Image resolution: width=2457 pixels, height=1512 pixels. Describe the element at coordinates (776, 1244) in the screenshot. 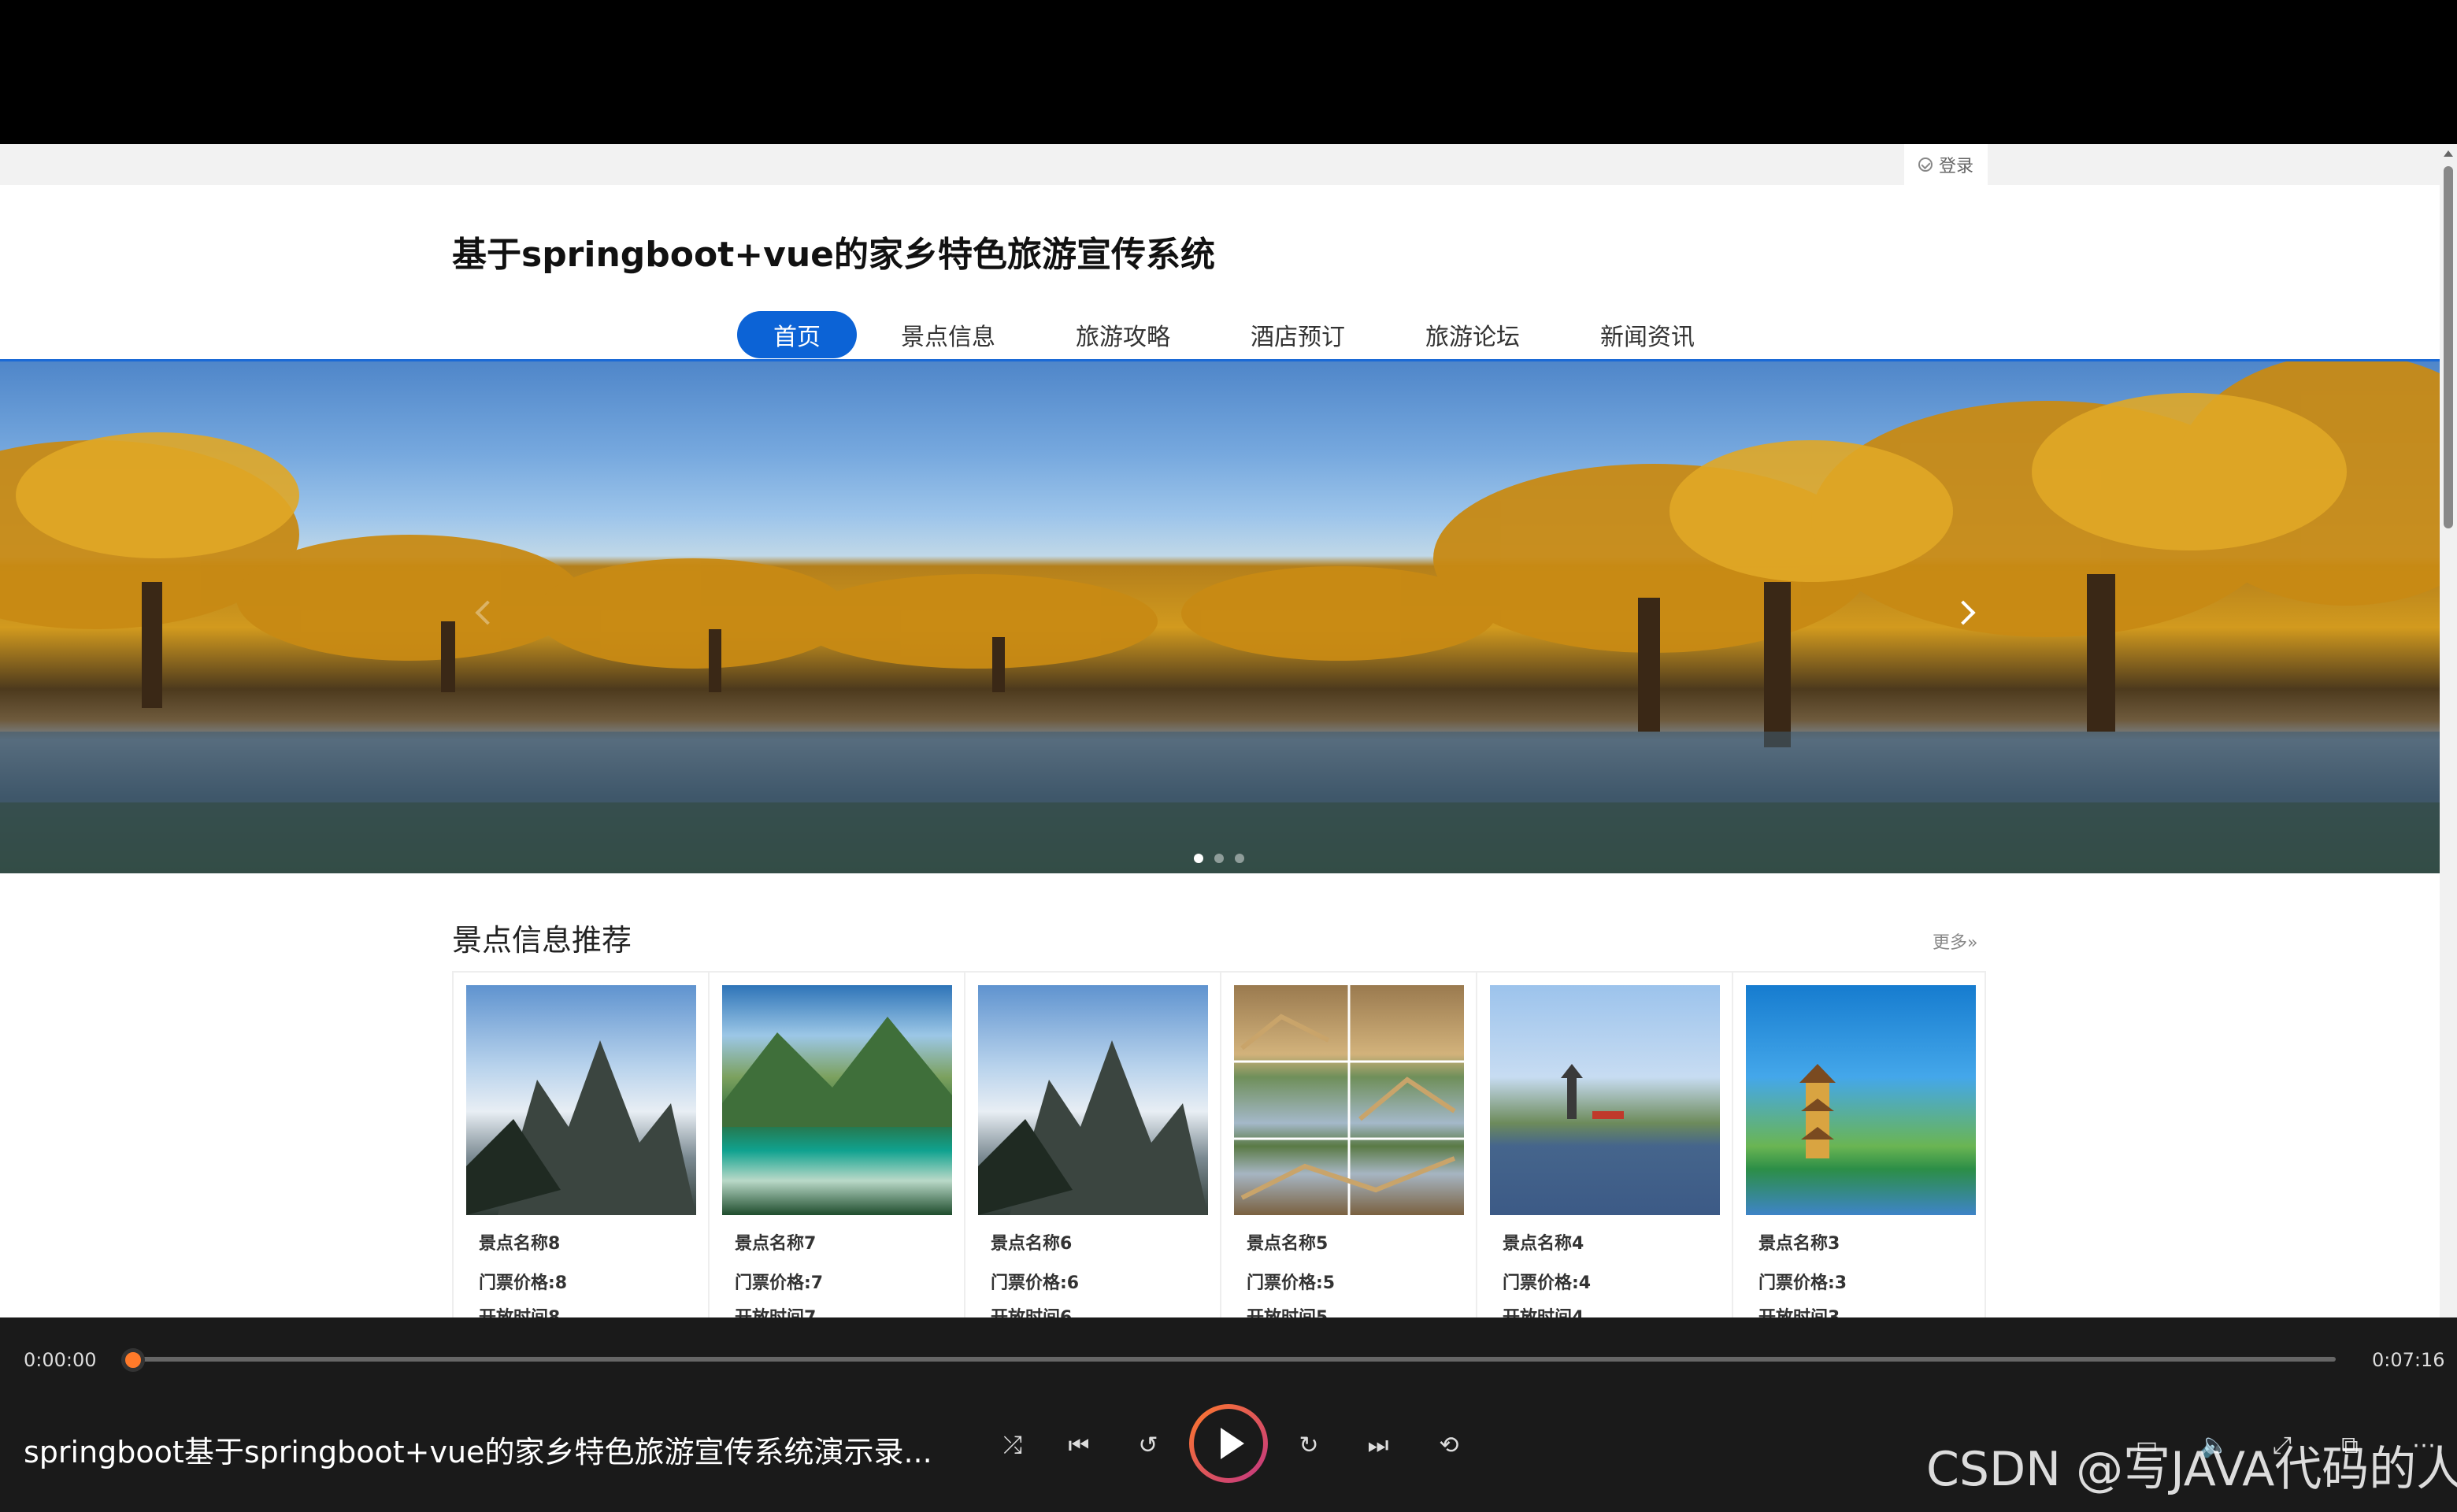

I see `card-name: 景点名称7` at that location.